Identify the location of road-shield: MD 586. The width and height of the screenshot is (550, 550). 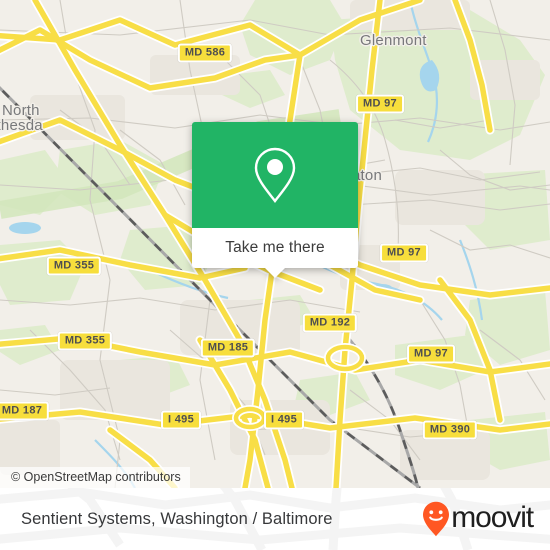
(205, 53).